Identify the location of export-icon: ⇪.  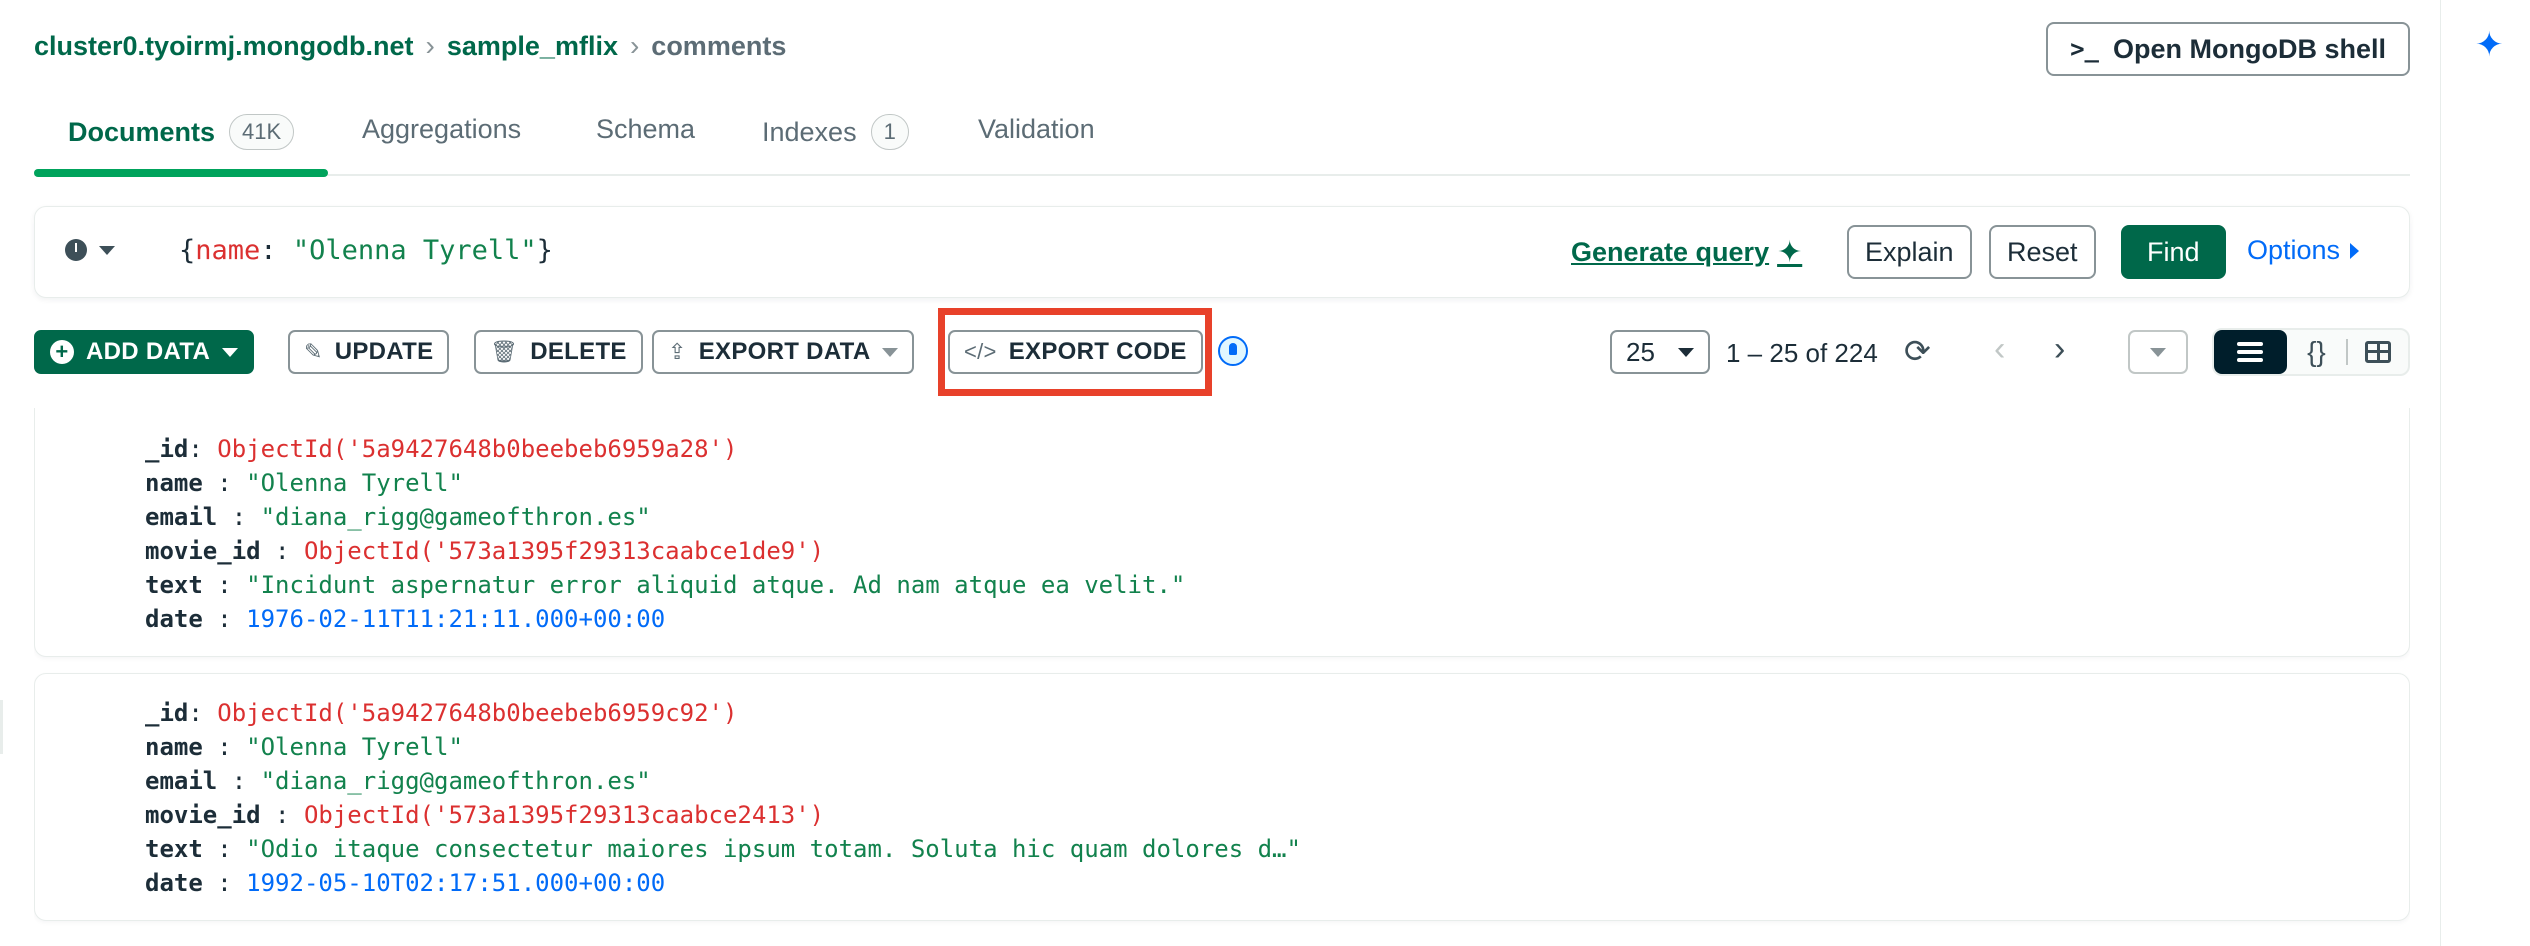
(677, 351).